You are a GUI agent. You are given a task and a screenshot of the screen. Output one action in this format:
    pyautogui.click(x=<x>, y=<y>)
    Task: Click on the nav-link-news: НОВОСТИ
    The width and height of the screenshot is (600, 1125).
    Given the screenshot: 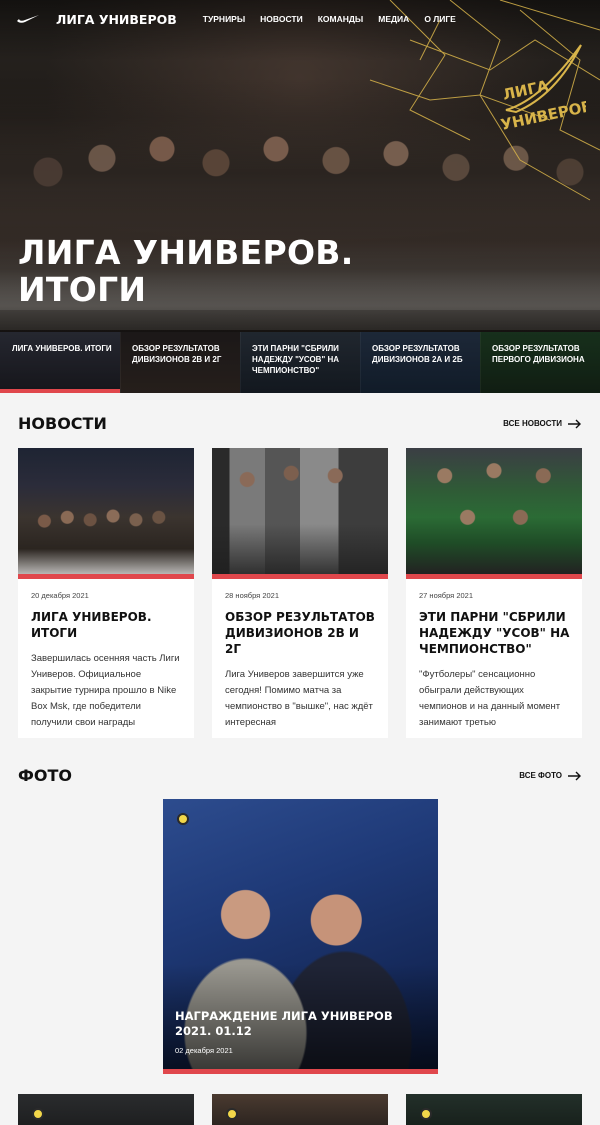 What is the action you would take?
    pyautogui.click(x=281, y=19)
    